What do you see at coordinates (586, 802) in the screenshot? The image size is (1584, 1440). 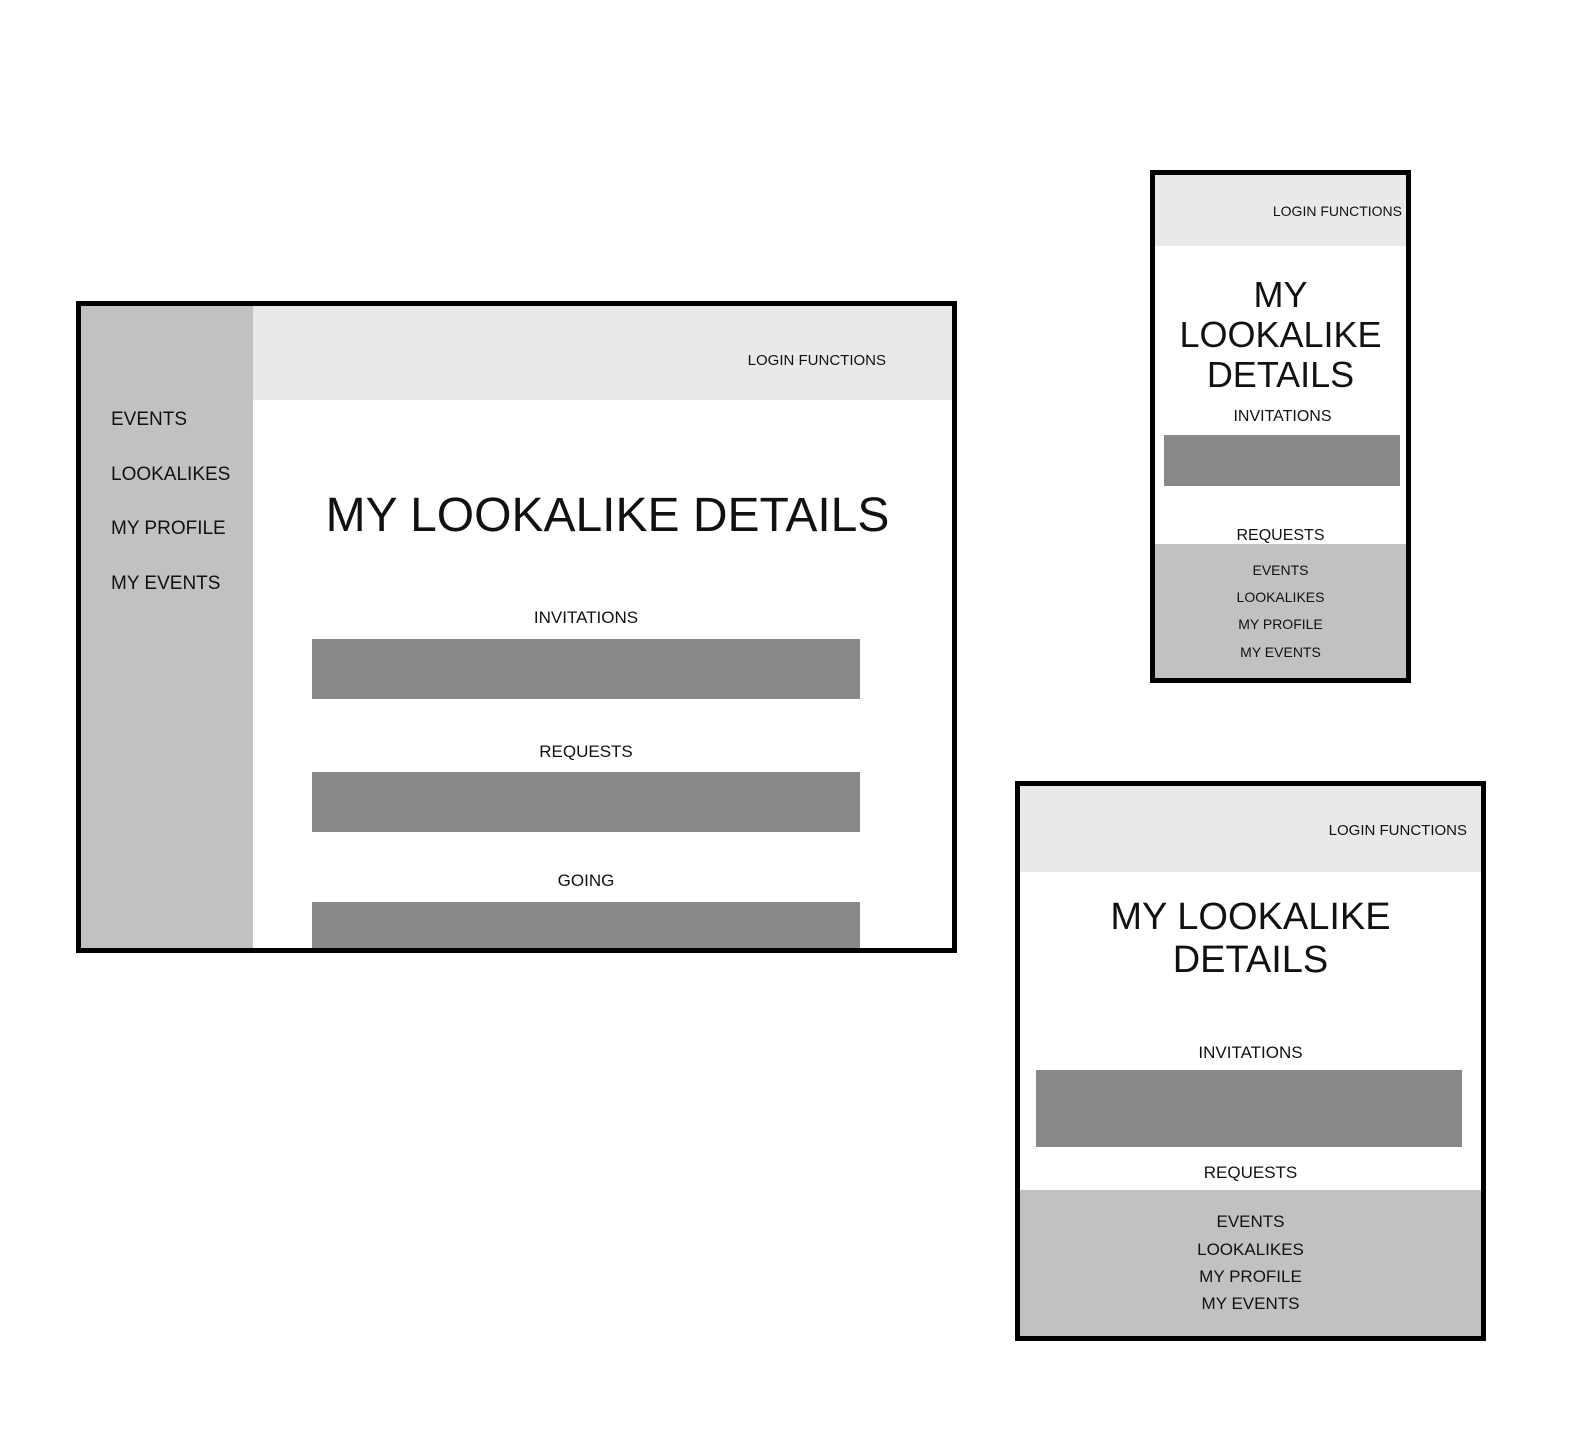 I see `requests-content-block` at bounding box center [586, 802].